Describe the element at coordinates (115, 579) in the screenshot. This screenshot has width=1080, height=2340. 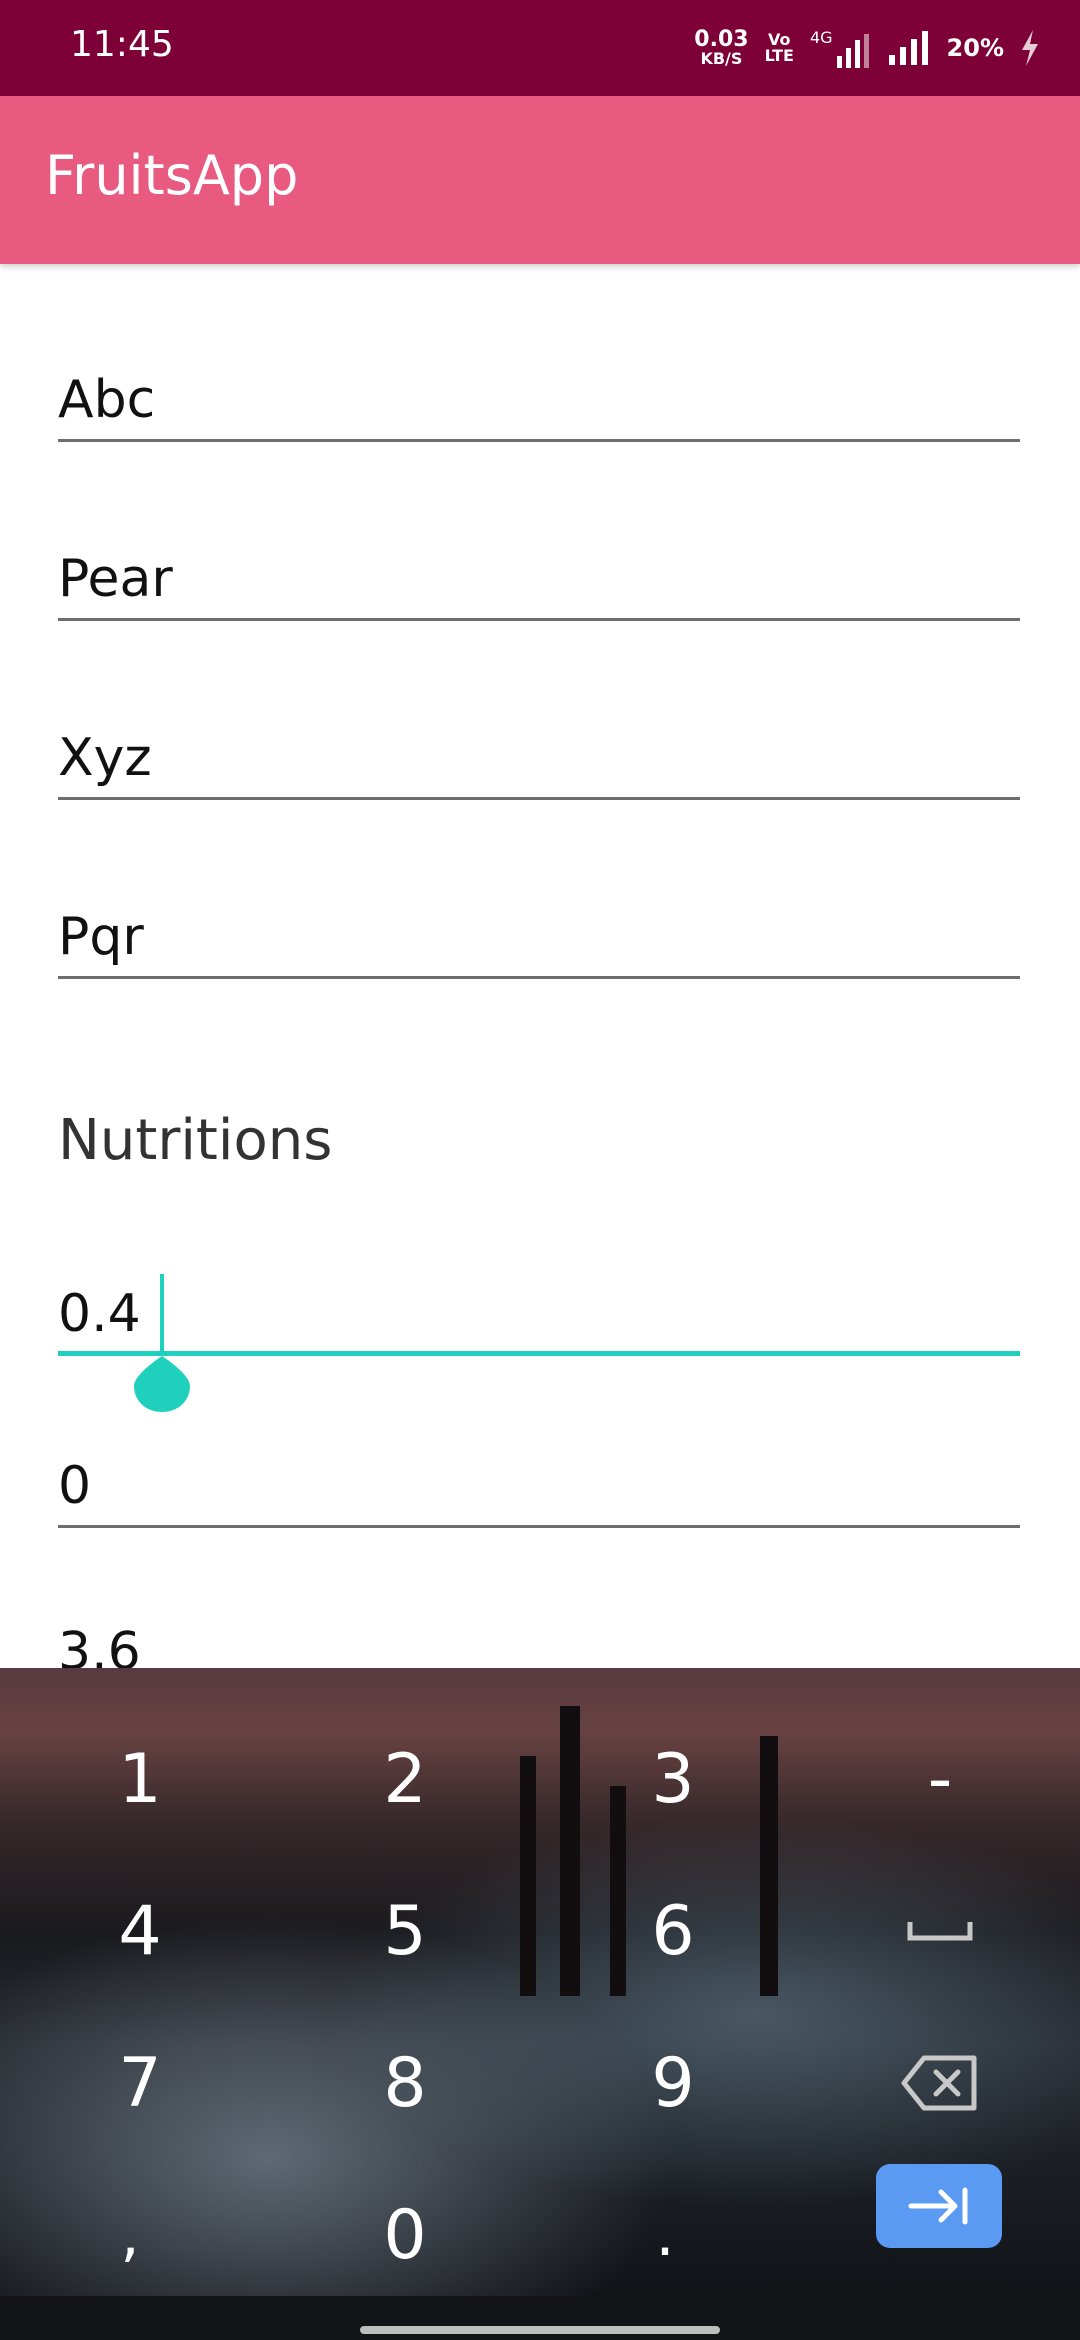
I see `text-field-2-value: Pear` at that location.